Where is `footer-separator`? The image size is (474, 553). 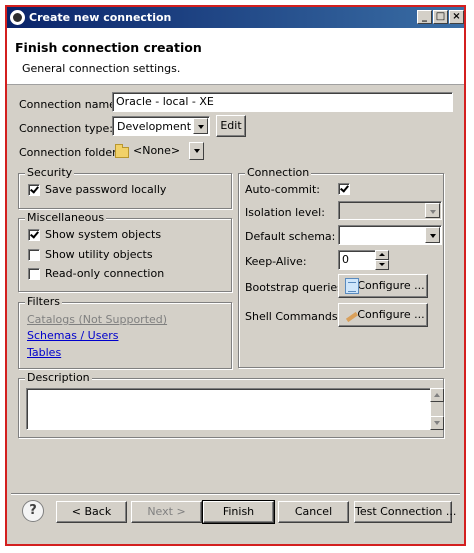
footer-separator is located at coordinates (235, 494).